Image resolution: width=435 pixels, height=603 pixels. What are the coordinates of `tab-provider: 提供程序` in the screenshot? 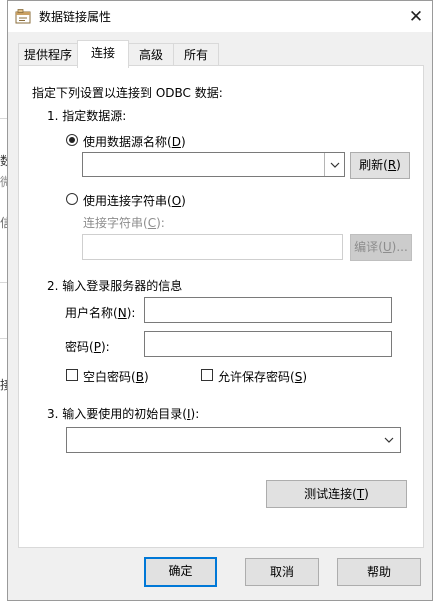 It's located at (48, 54).